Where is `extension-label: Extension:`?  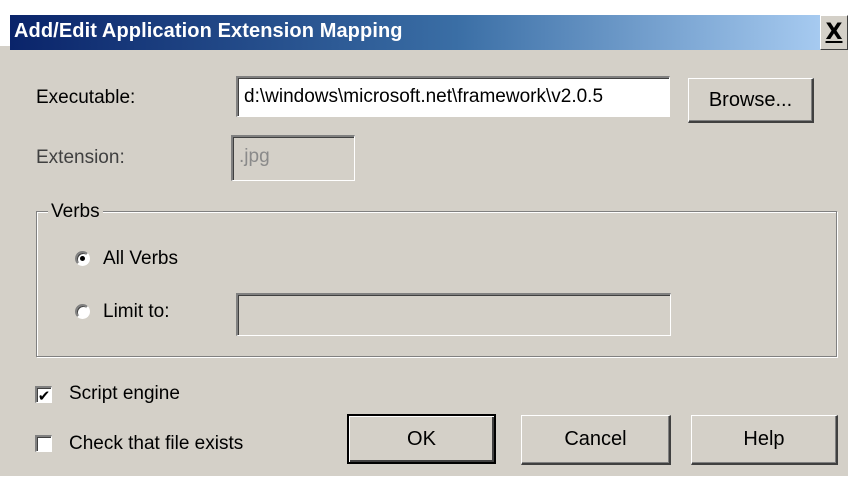
extension-label: Extension: is located at coordinates (80, 157).